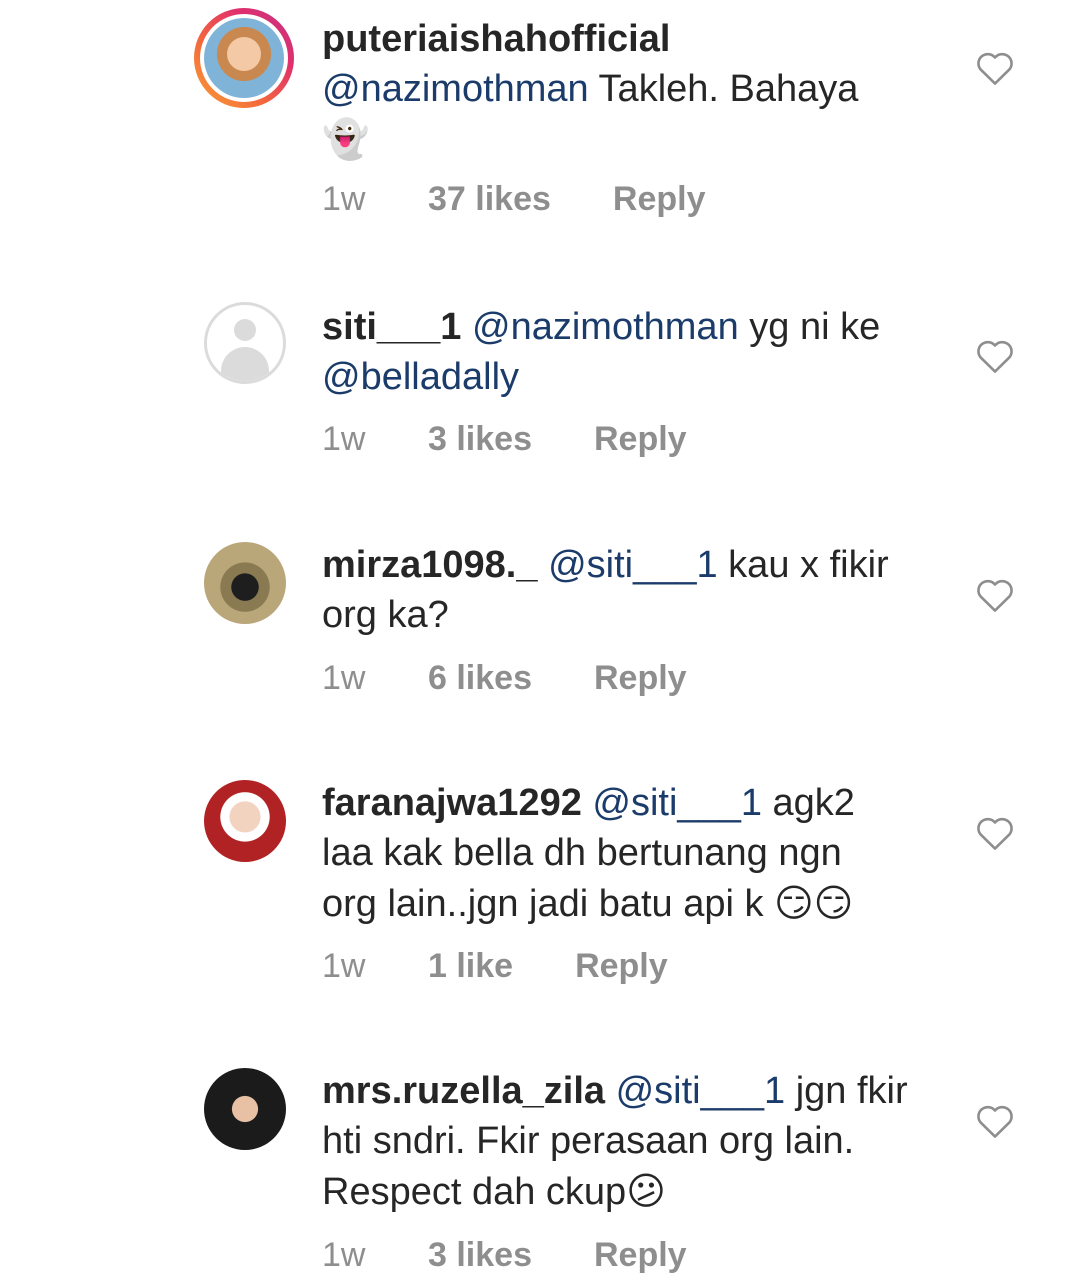 The height and width of the screenshot is (1288, 1080). Describe the element at coordinates (803, 565) in the screenshot. I see `comment-body: kau x fikir` at that location.